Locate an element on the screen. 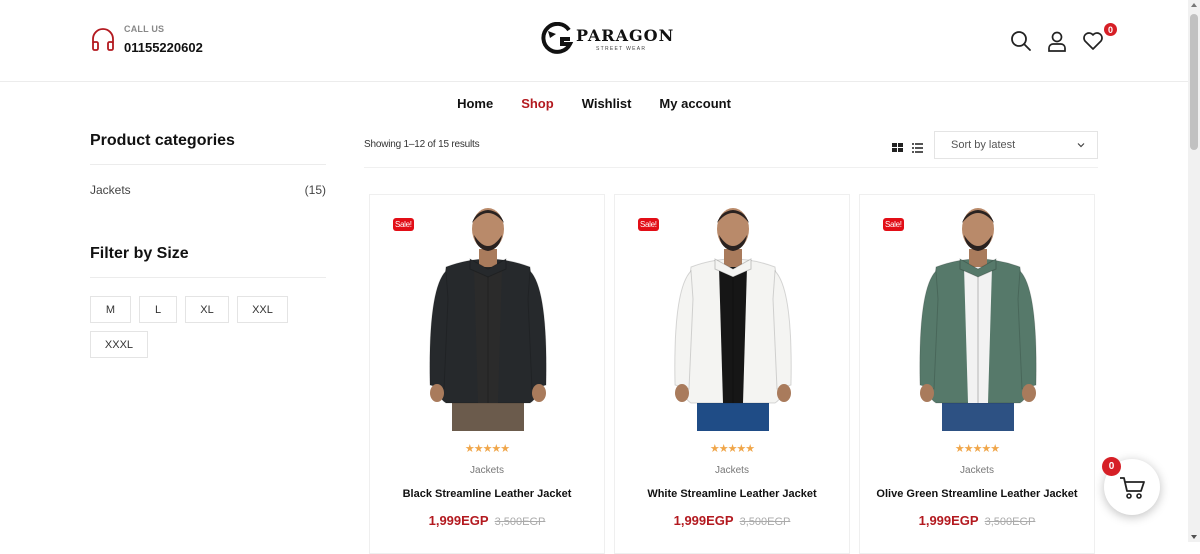  site-logo: PARAGON STREET WEAR is located at coordinates (607, 39).